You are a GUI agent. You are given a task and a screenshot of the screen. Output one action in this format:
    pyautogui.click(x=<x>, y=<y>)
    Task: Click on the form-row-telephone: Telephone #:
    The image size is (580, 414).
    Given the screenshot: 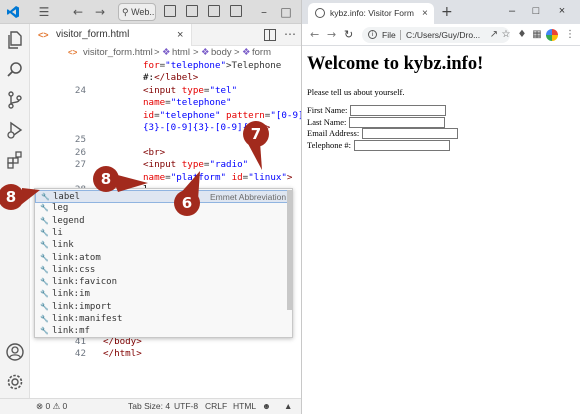 What is the action you would take?
    pyautogui.click(x=378, y=145)
    